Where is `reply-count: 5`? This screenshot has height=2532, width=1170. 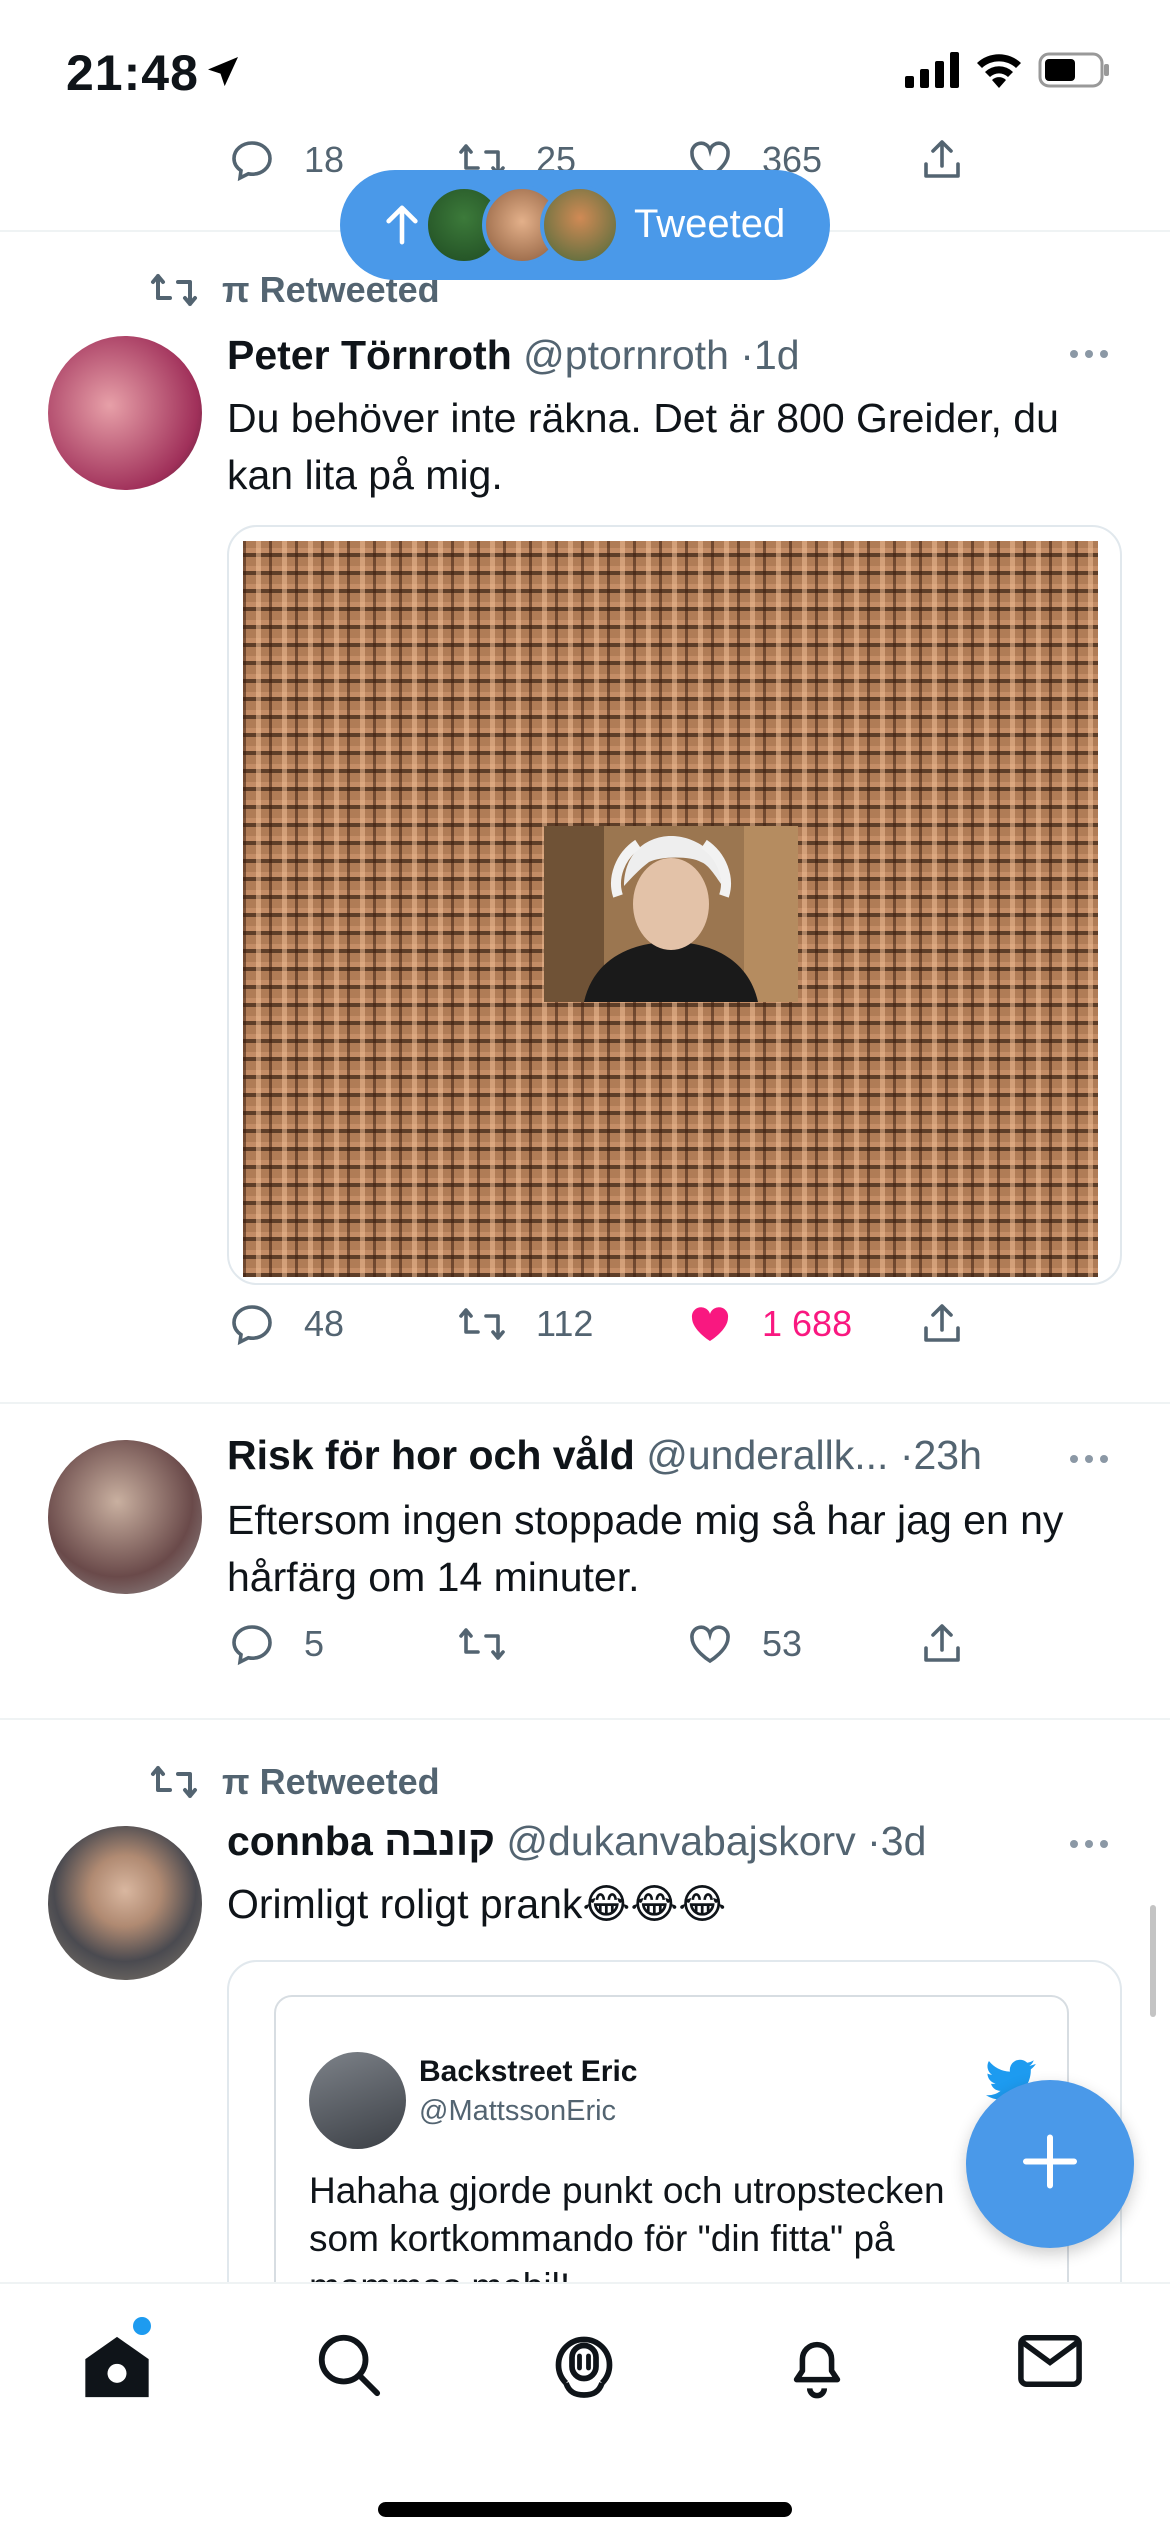
reply-count: 5 is located at coordinates (314, 1643).